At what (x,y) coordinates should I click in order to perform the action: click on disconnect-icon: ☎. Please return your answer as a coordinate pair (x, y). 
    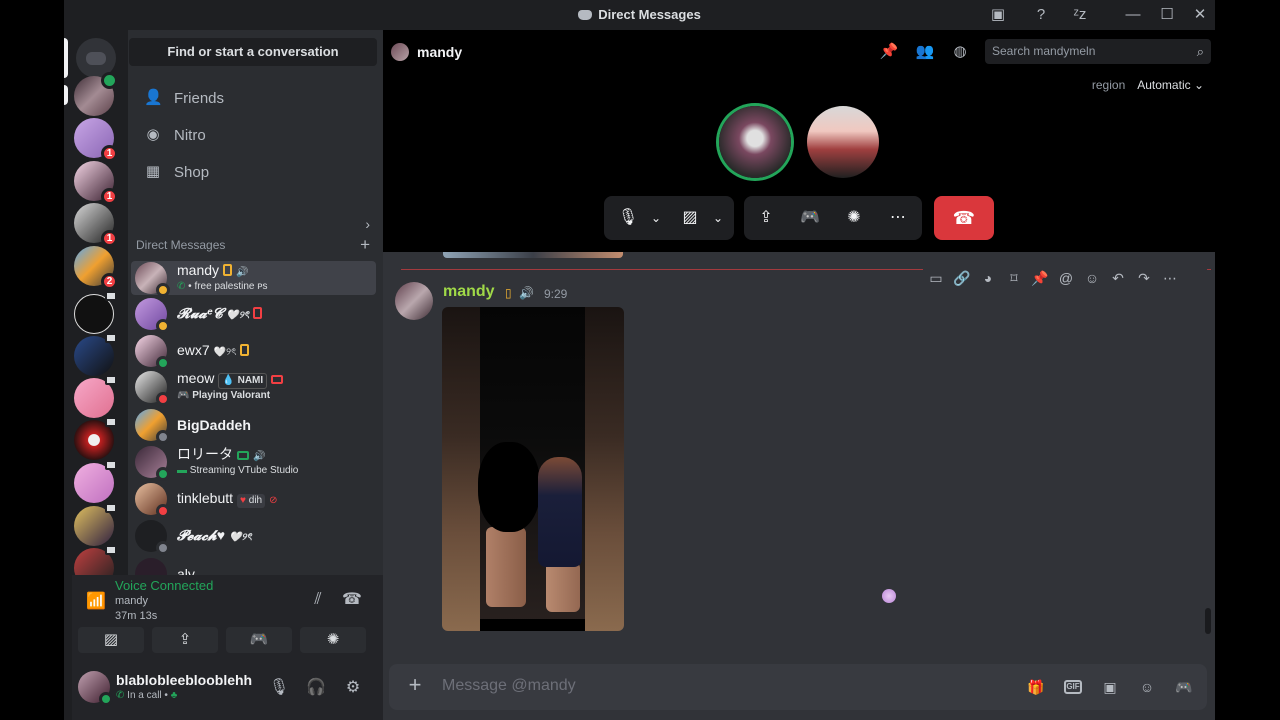
    Looking at the image, I should click on (352, 600).